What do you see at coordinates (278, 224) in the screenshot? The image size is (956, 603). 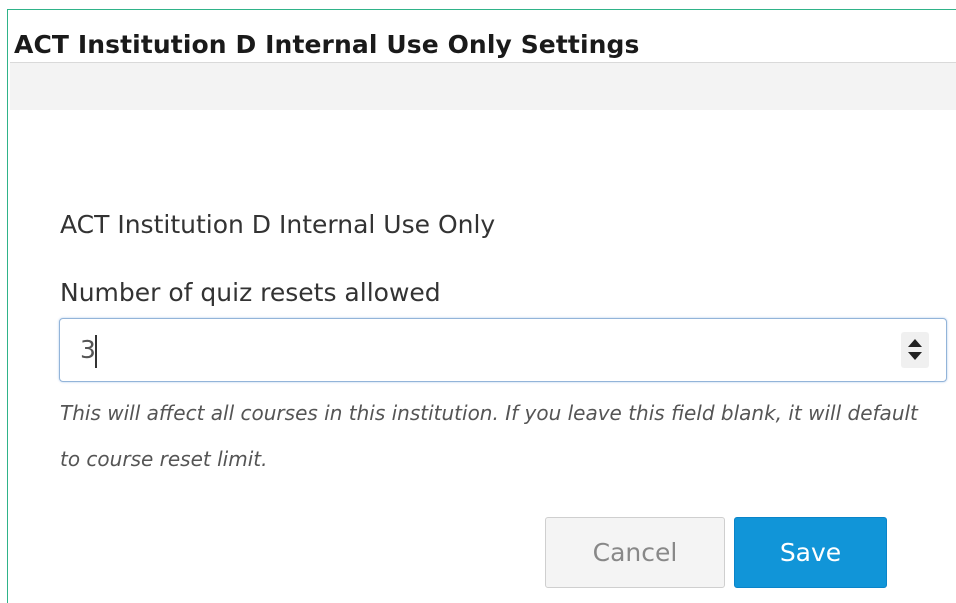 I see `section-heading: ACT Institution D Internal Use Only` at bounding box center [278, 224].